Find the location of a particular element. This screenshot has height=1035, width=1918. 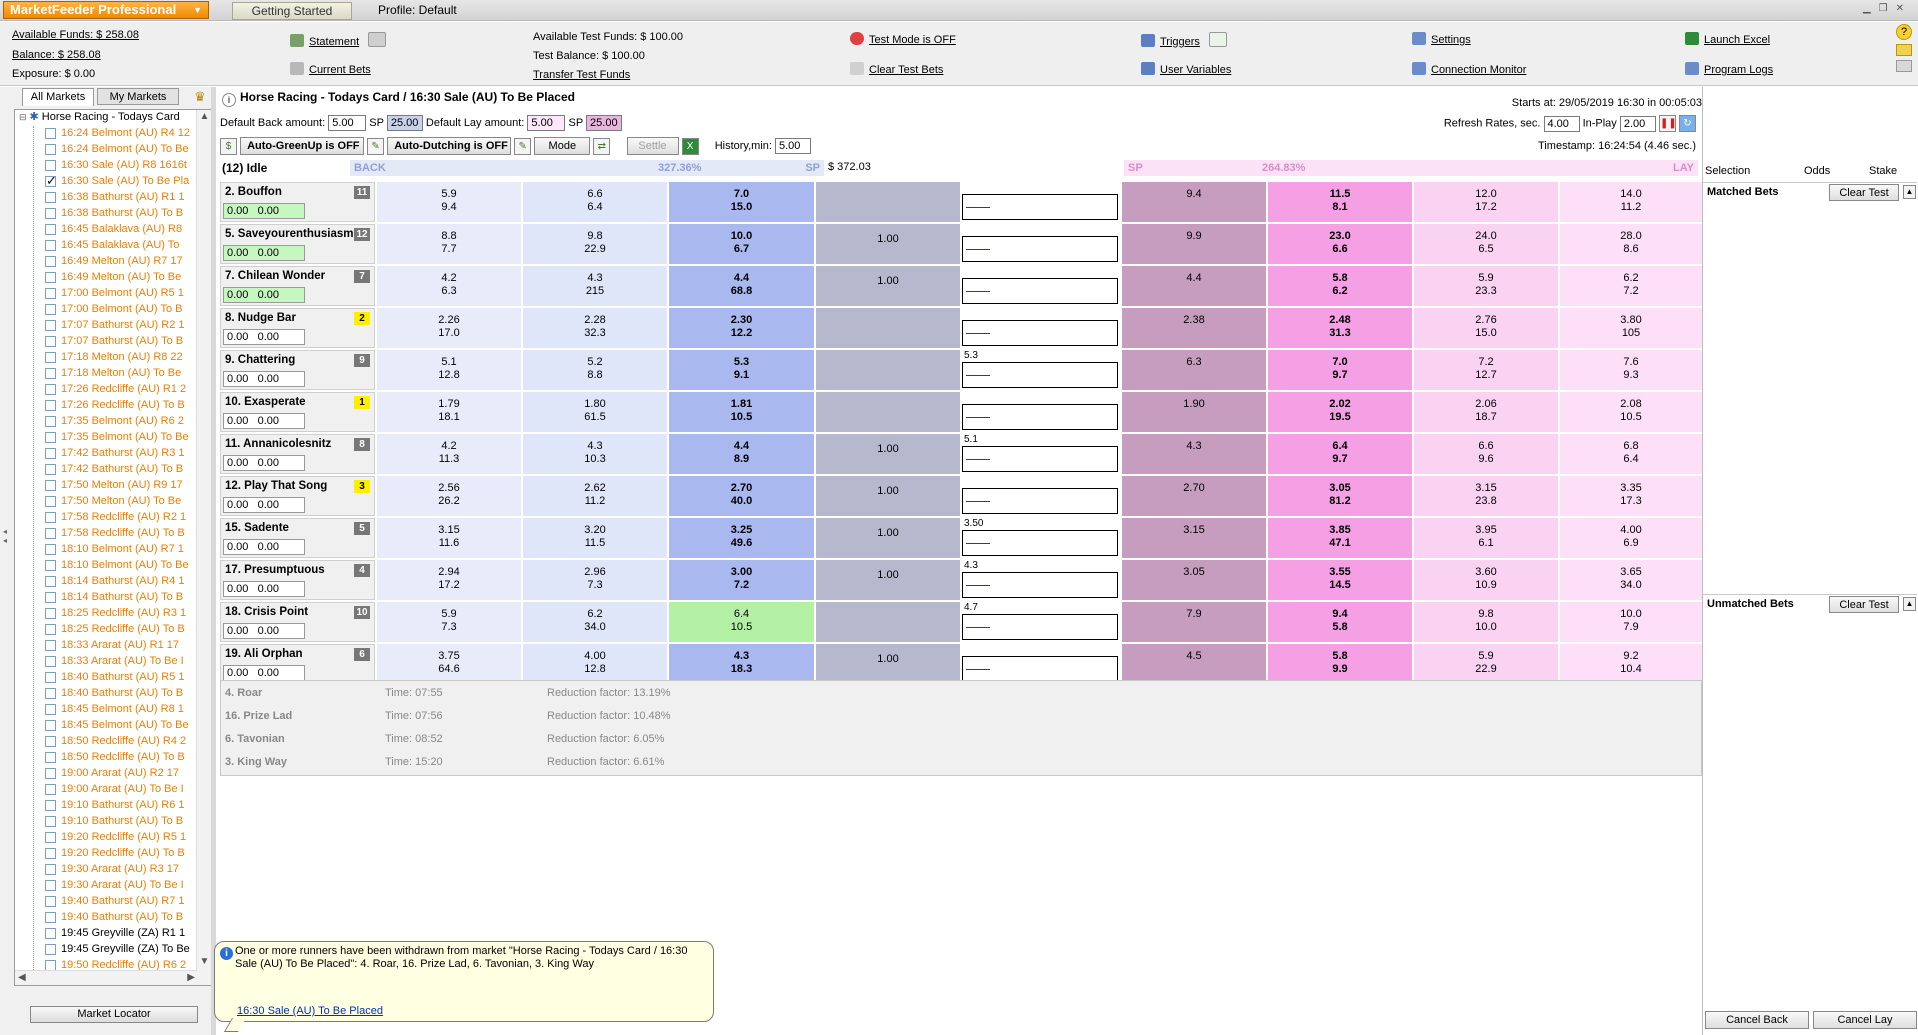

tree-horizontal-scrollbar: ◀ ▶ is located at coordinates (106, 977).